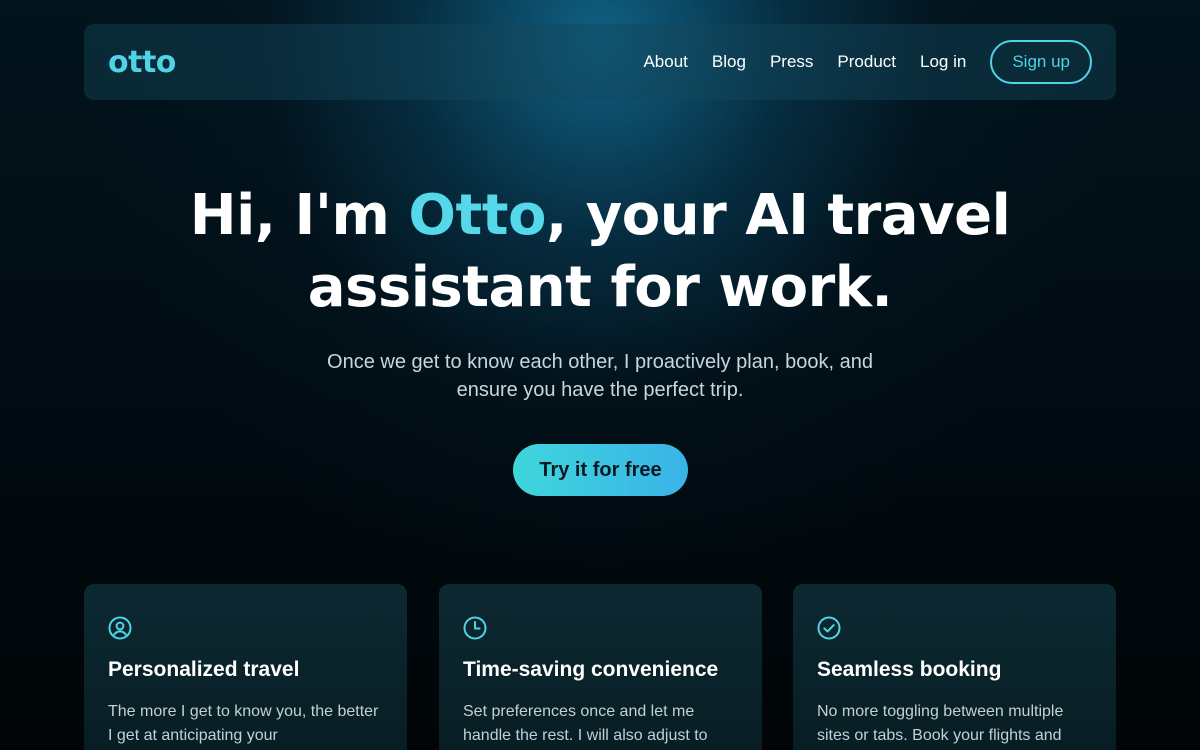 The height and width of the screenshot is (750, 1200). I want to click on nav-link-product: Product, so click(866, 62).